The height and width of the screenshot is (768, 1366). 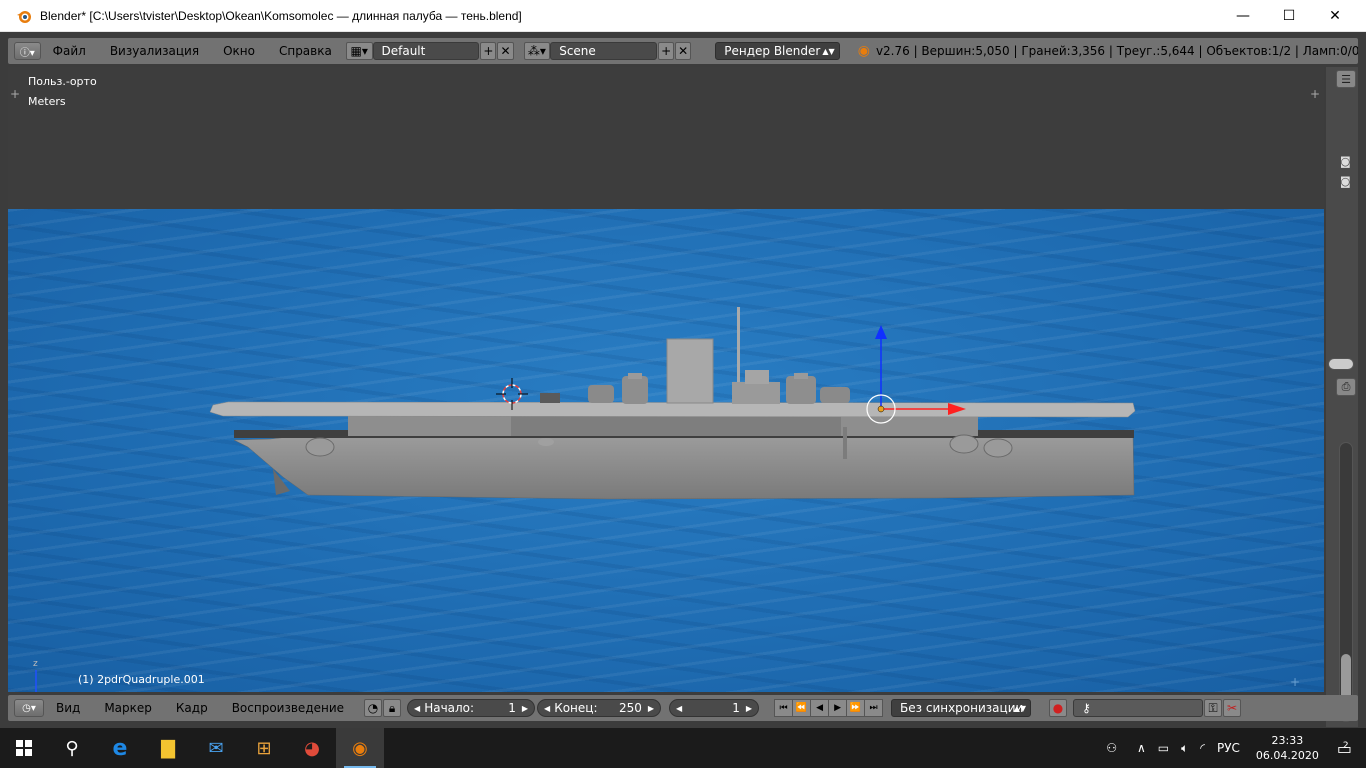 What do you see at coordinates (961, 708) in the screenshot?
I see `sync-mode-select: Без синхронизации ▲▼` at bounding box center [961, 708].